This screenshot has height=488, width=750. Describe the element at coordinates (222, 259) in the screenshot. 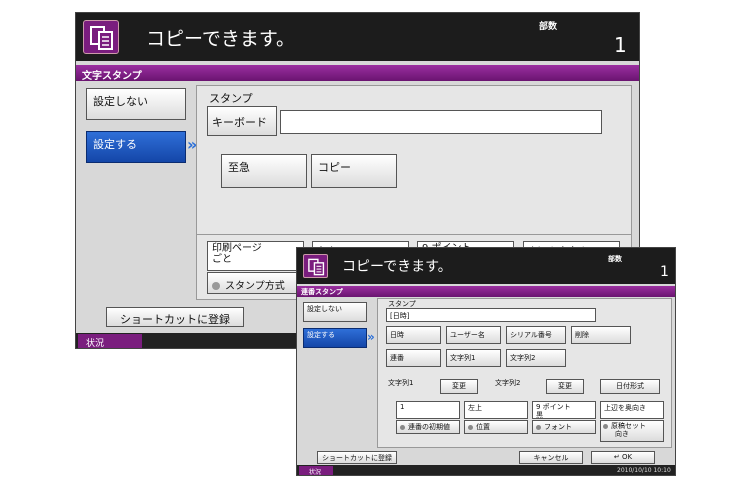

I see `print-page-line2: ごと` at that location.